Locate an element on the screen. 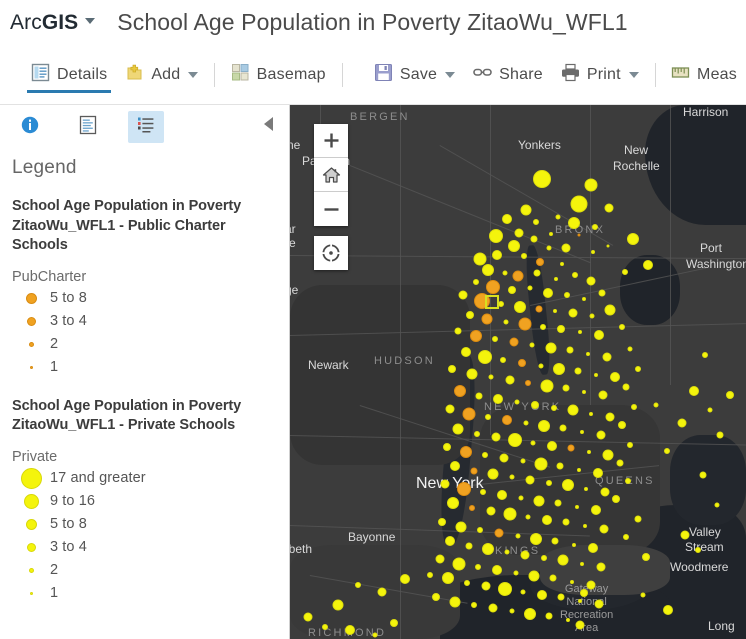 This screenshot has height=639, width=746. zoom-out-button is located at coordinates (331, 209).